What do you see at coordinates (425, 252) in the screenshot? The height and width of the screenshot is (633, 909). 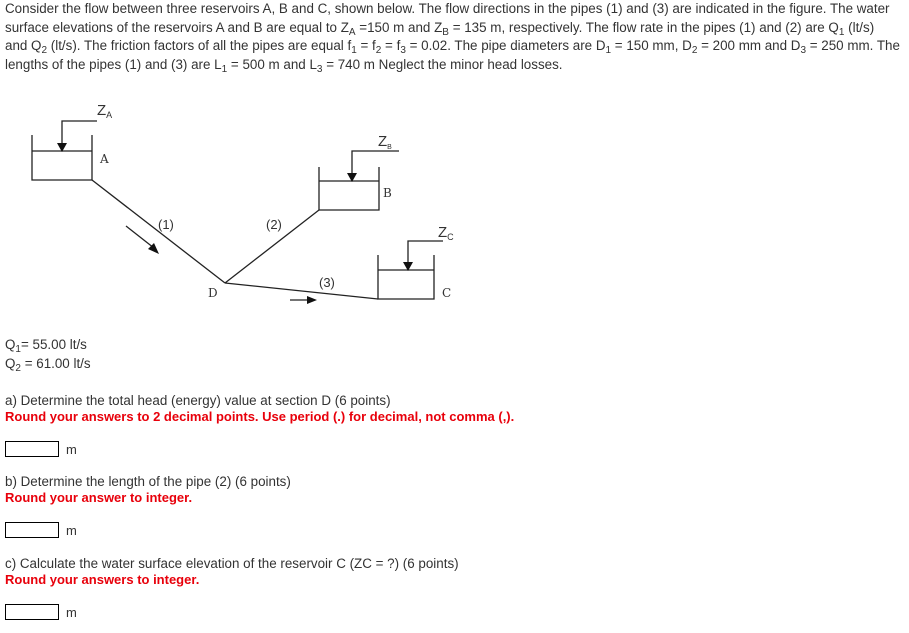 I see `elevation-arrow-c` at bounding box center [425, 252].